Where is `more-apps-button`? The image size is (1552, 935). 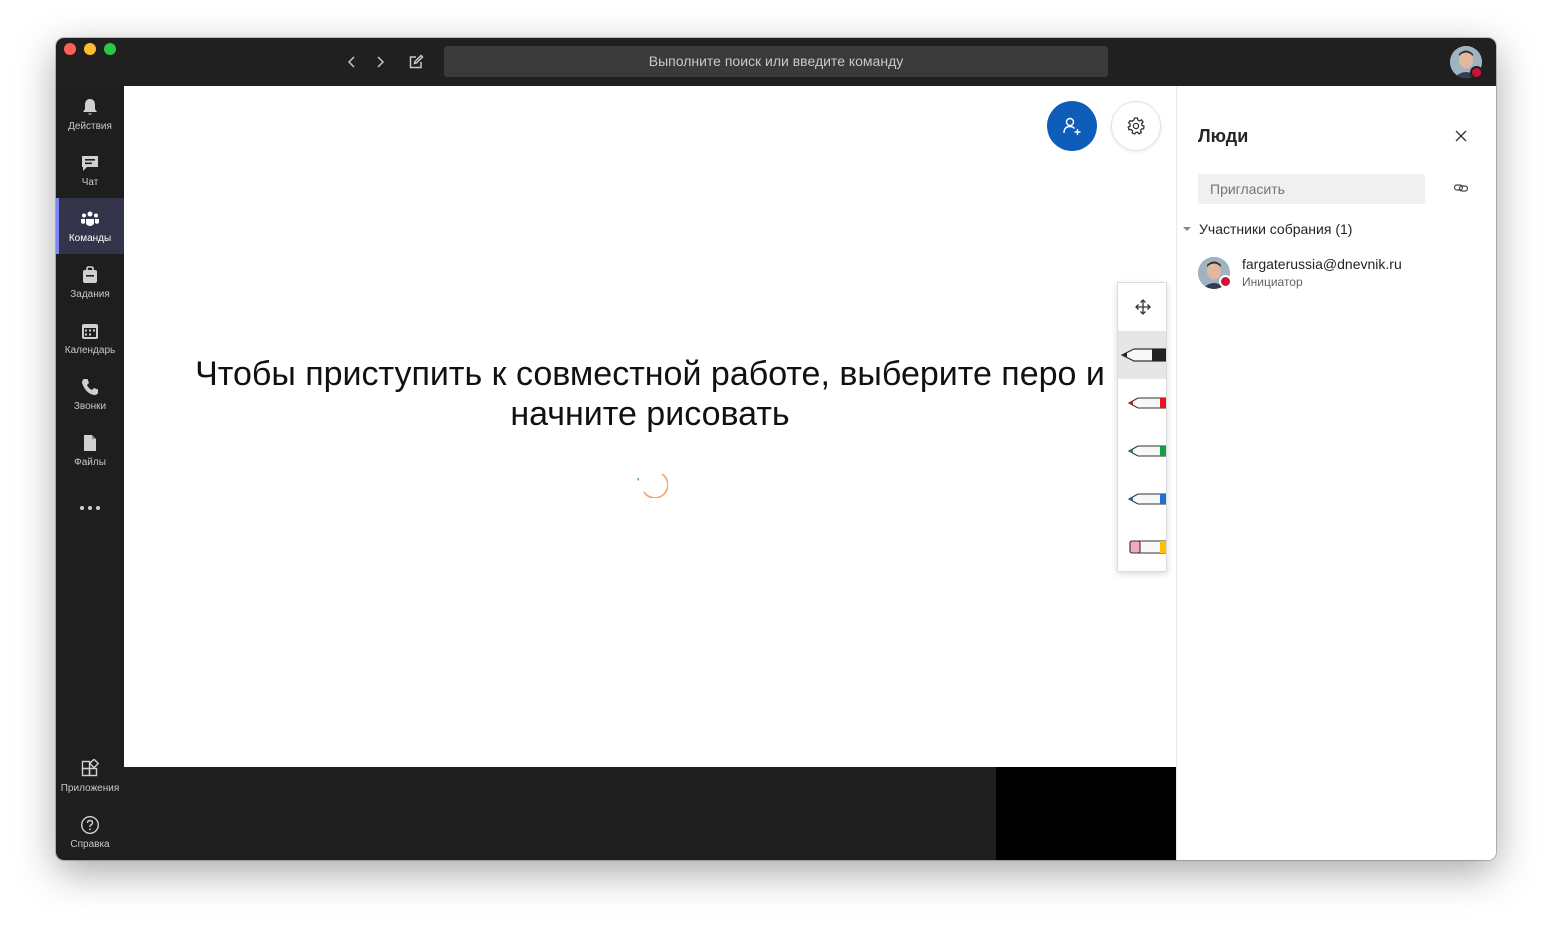
more-apps-button is located at coordinates (90, 508).